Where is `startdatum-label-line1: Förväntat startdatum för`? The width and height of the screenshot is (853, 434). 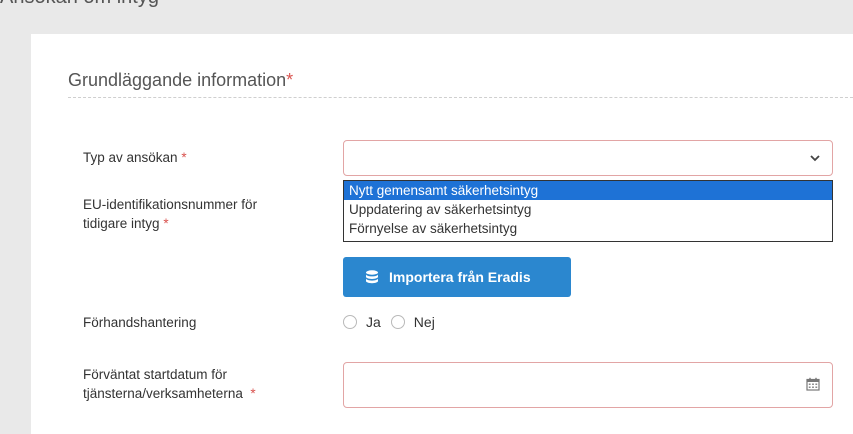
startdatum-label-line1: Förväntat startdatum för is located at coordinates (155, 374).